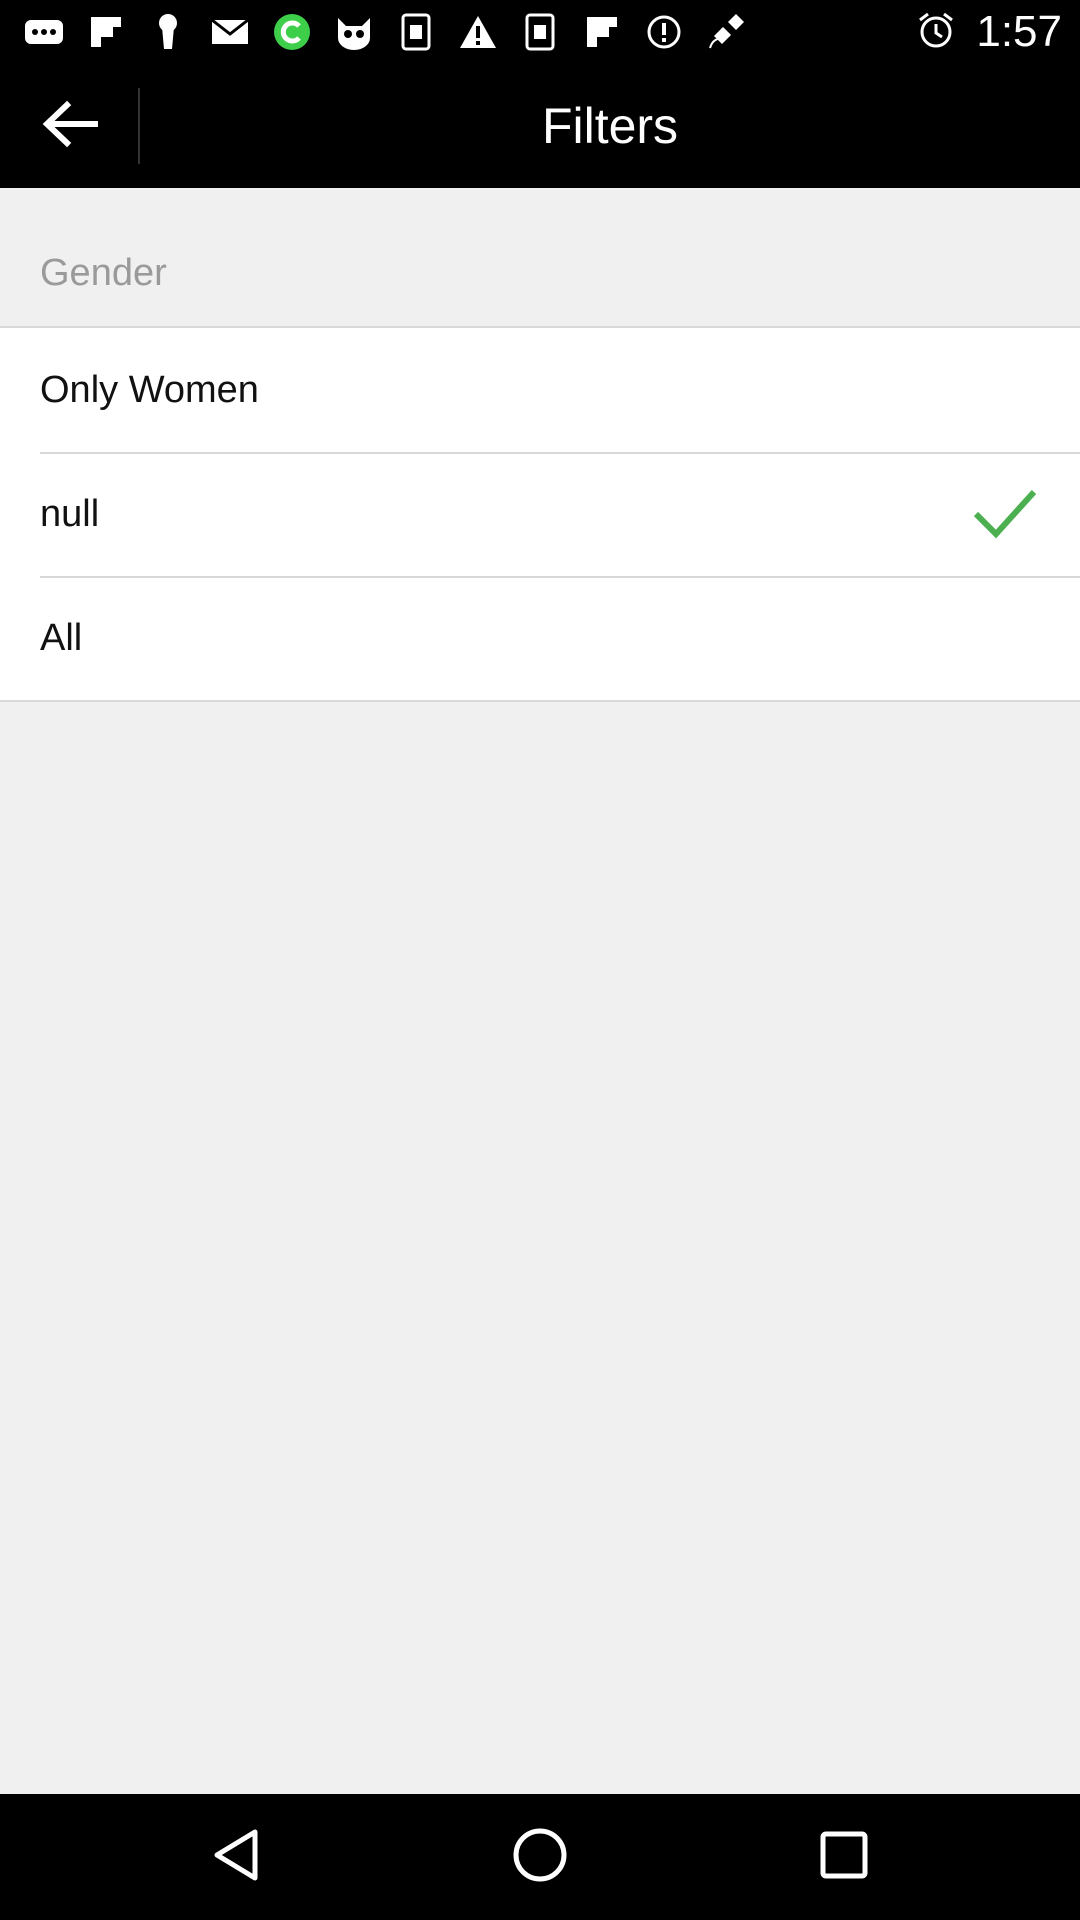  What do you see at coordinates (936, 32) in the screenshot?
I see `alarm-icon` at bounding box center [936, 32].